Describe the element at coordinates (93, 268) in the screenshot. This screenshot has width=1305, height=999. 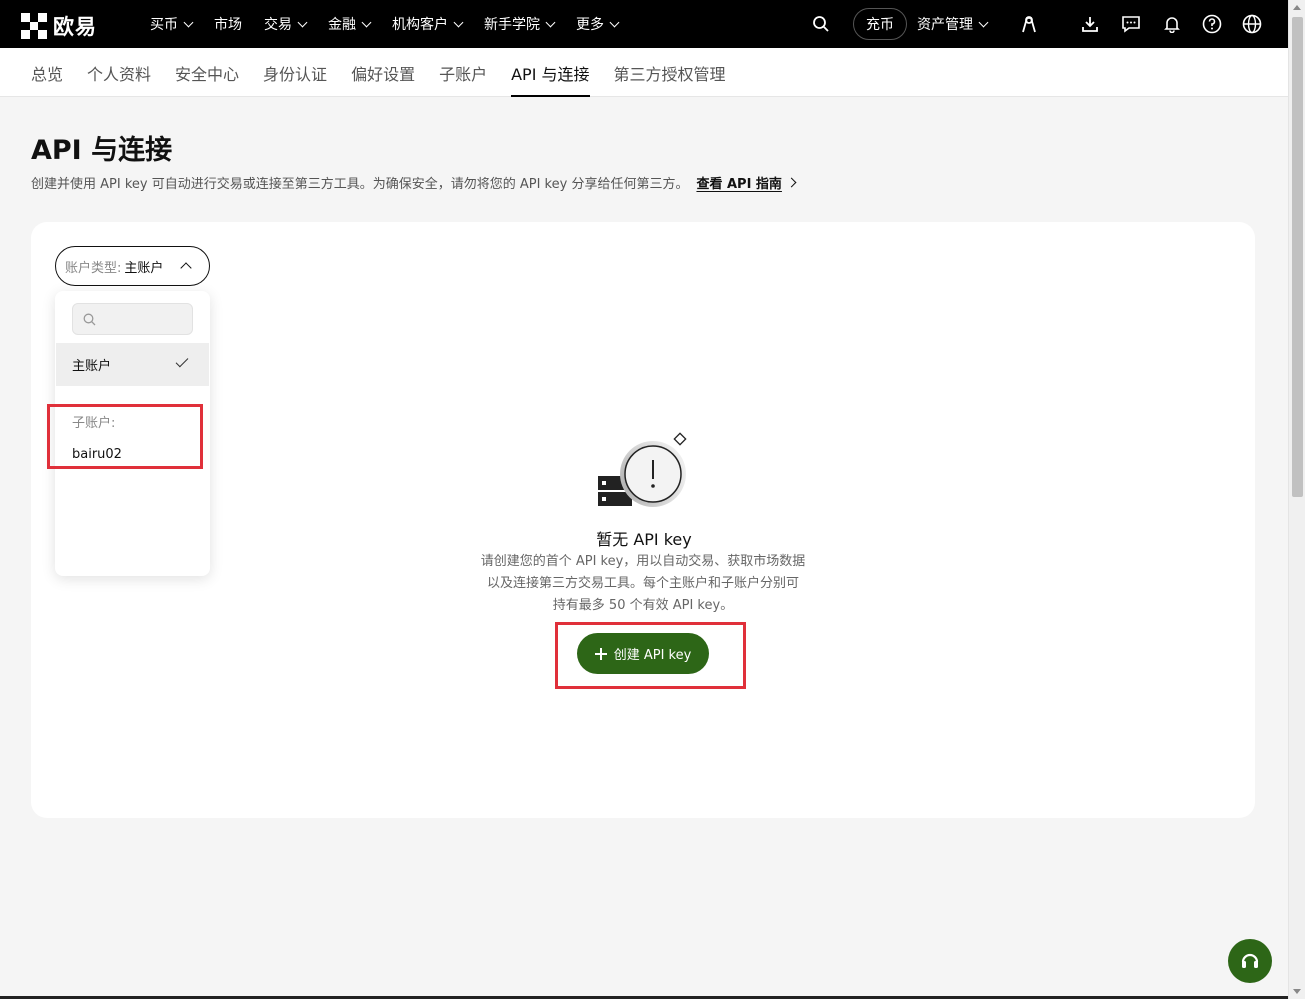
I see `account-type-label: 账户类型:` at that location.